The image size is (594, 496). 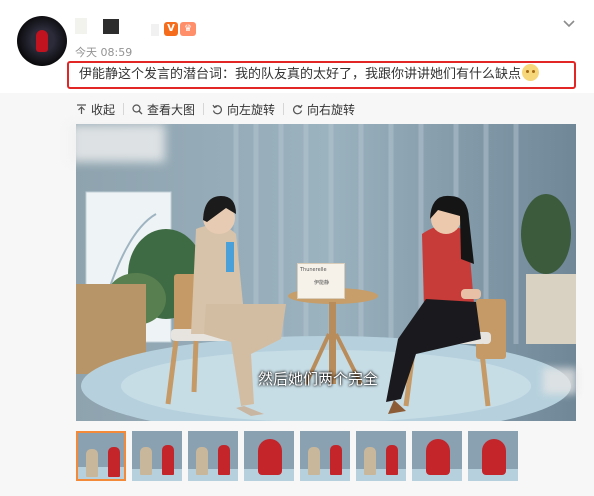 What do you see at coordinates (297, 456) in the screenshot?
I see `thumbnail-strip` at bounding box center [297, 456].